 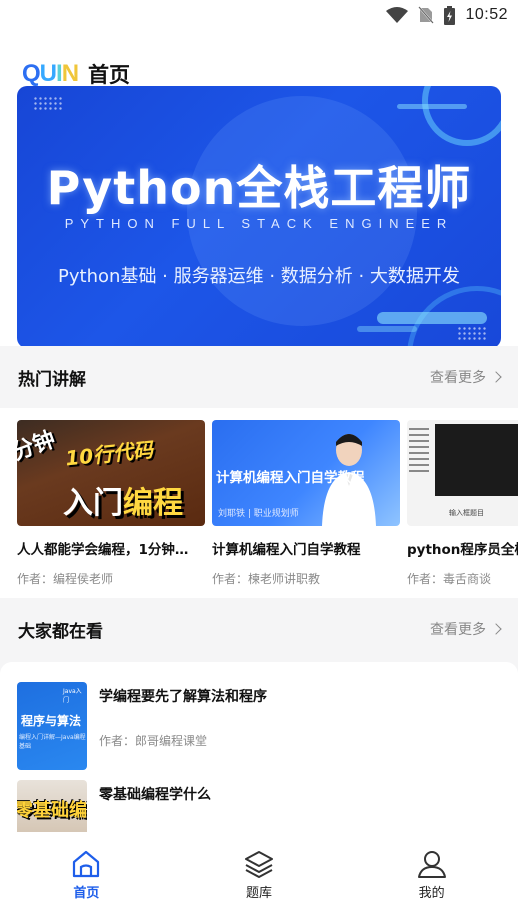 What do you see at coordinates (38, 446) in the screenshot?
I see `thumb-text: 分钟` at bounding box center [38, 446].